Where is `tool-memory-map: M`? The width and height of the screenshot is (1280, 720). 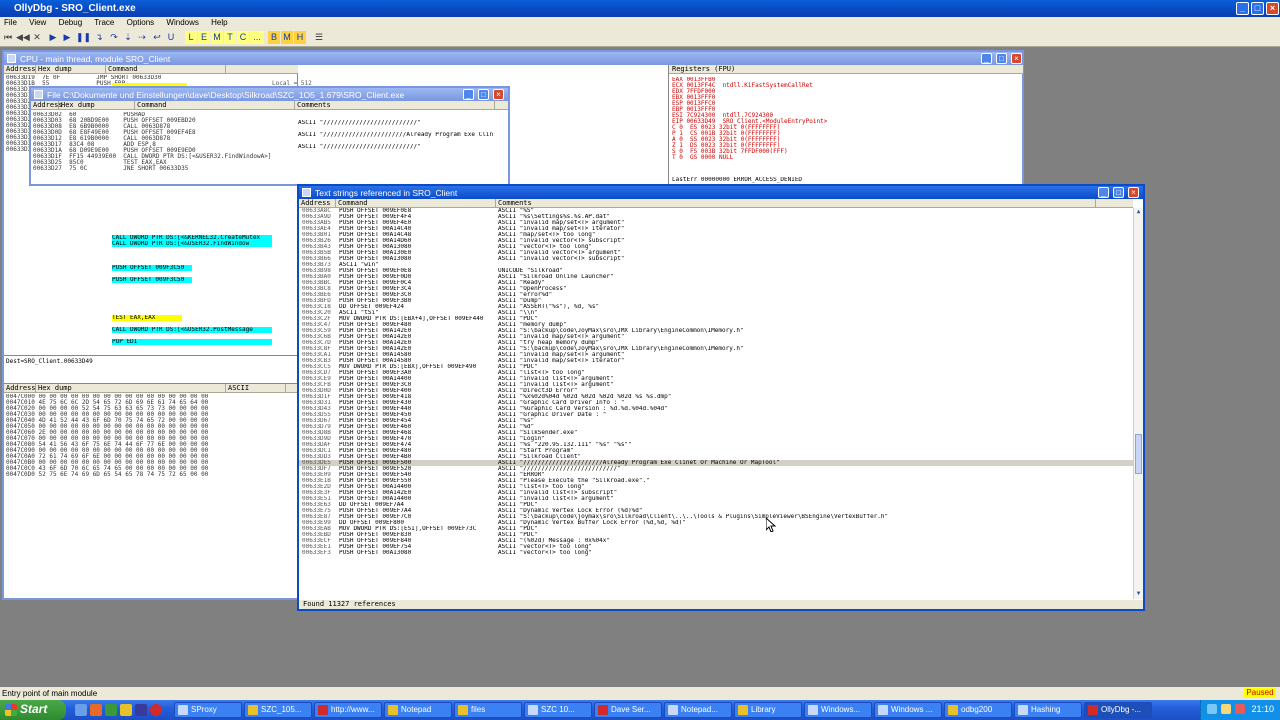 tool-memory-map: M is located at coordinates (287, 37).